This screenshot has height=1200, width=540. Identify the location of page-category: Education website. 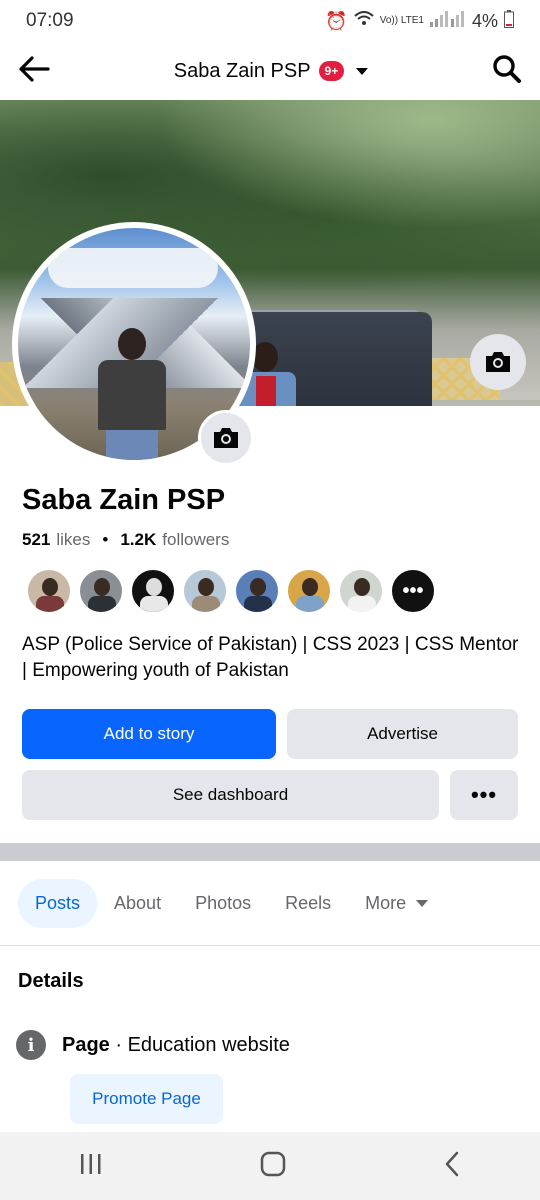
(208, 1044).